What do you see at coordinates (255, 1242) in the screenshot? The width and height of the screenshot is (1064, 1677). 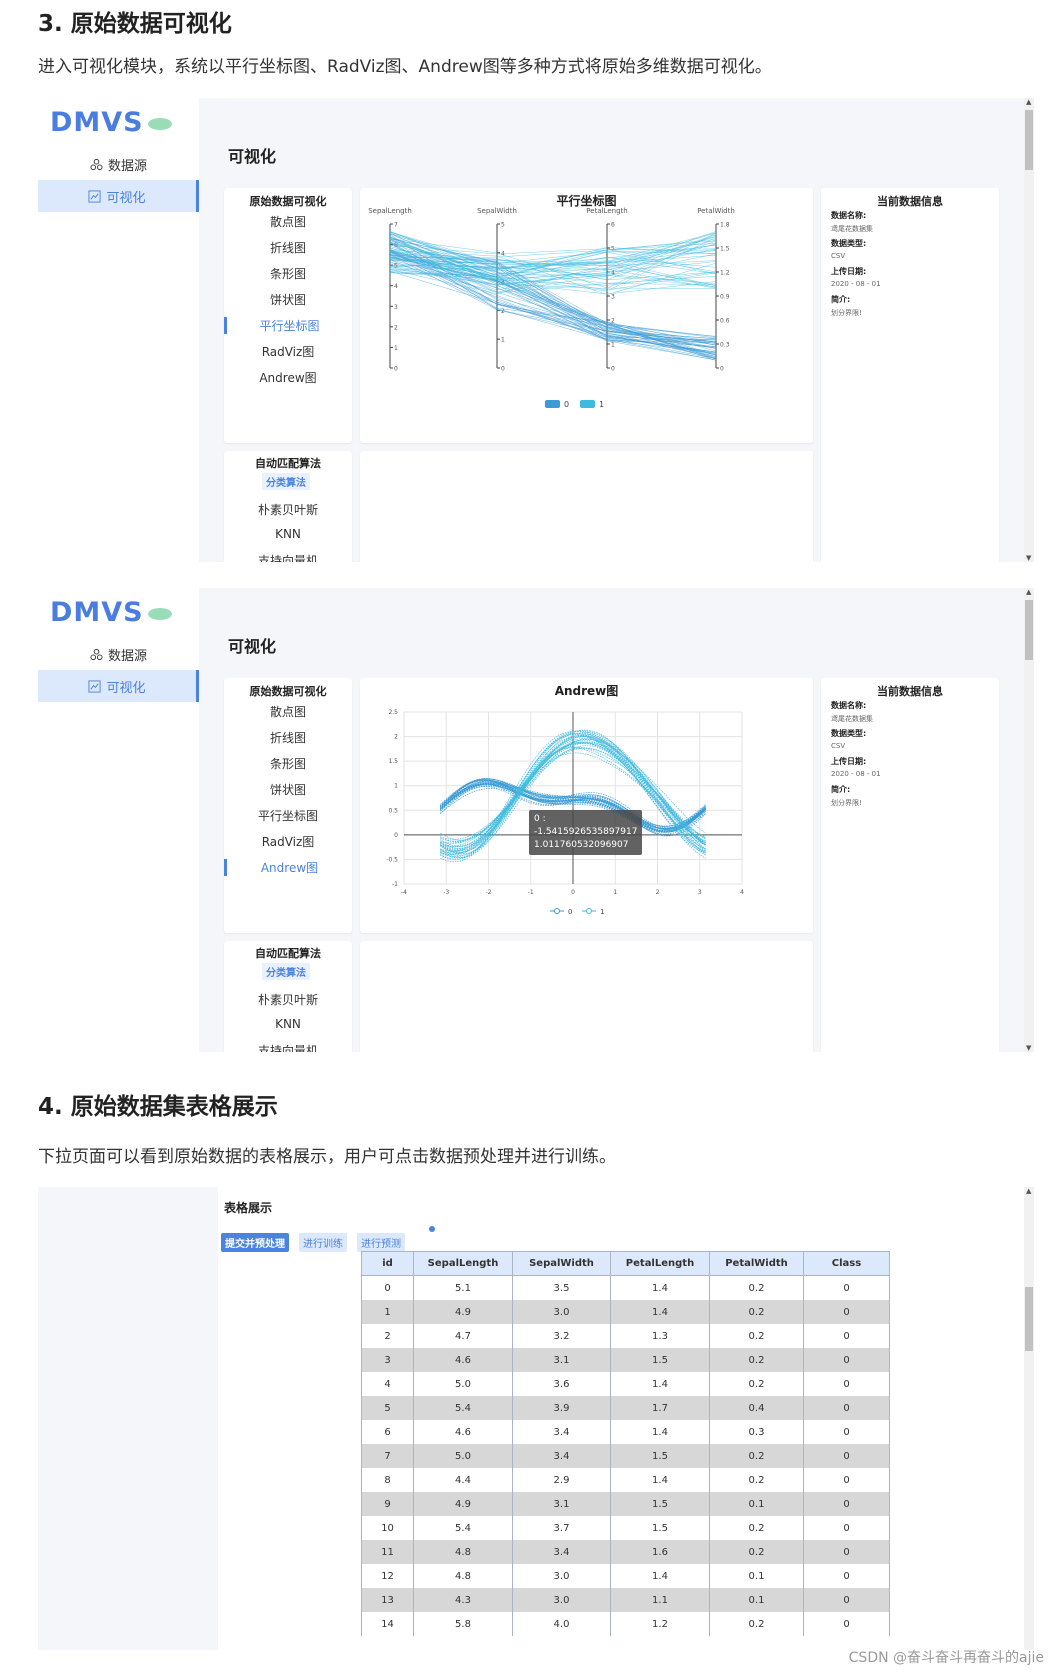 I see `preprocess-button: 提交并预处理` at bounding box center [255, 1242].